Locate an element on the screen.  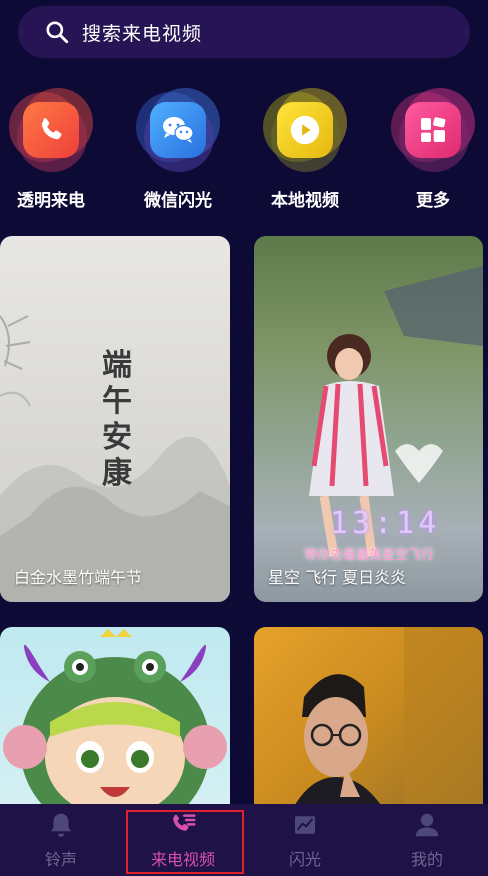
entry-label: 本地视频 is located at coordinates (305, 201).